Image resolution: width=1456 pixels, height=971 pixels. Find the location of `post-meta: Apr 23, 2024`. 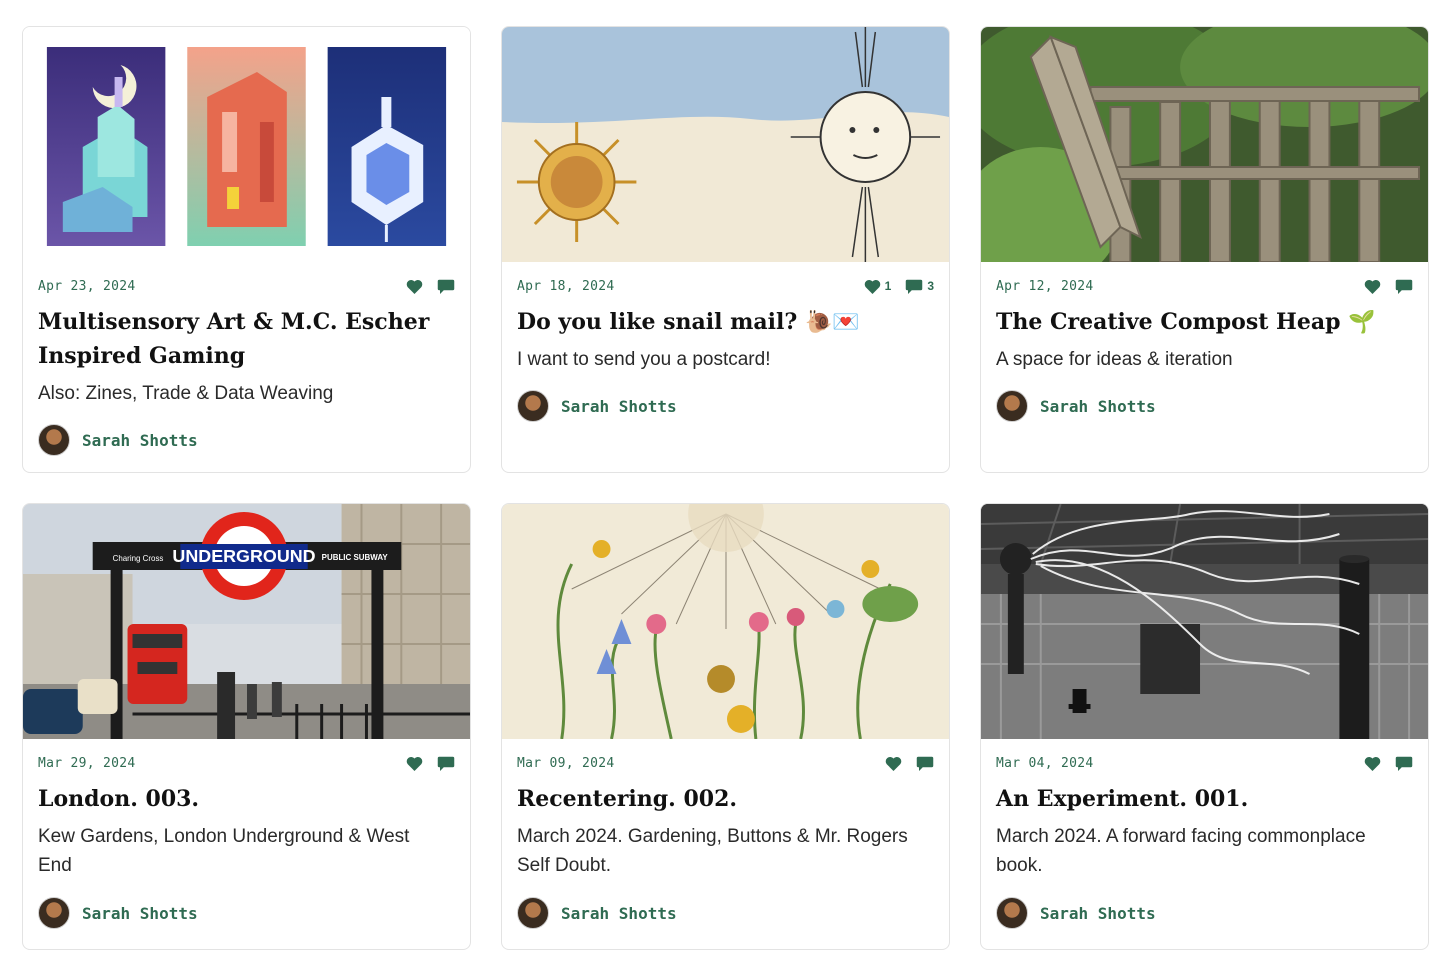

post-meta: Apr 23, 2024 is located at coordinates (246, 286).